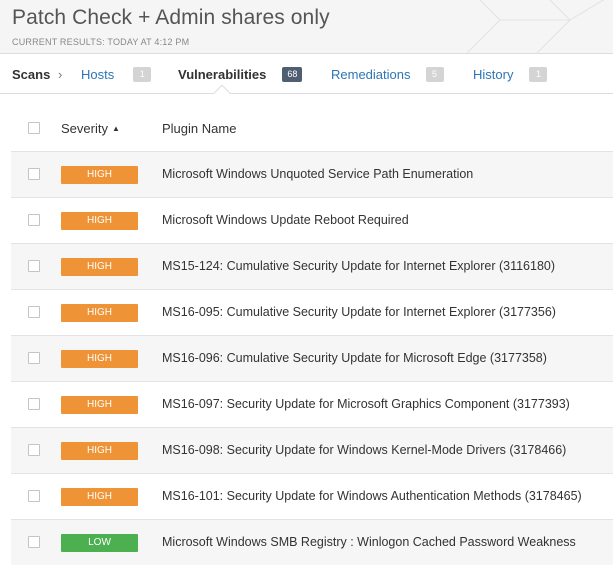 The image size is (613, 565). What do you see at coordinates (434, 74) in the screenshot?
I see `tab-remediations-count-badge: 5` at bounding box center [434, 74].